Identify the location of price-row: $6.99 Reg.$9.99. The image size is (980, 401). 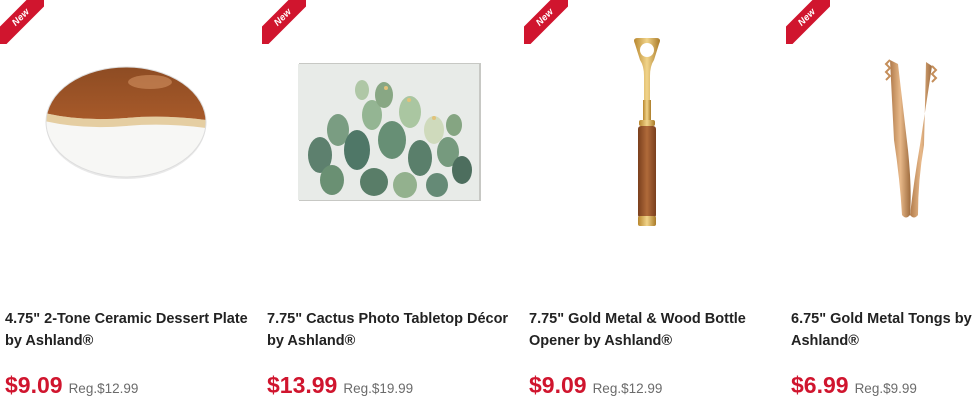
(854, 385).